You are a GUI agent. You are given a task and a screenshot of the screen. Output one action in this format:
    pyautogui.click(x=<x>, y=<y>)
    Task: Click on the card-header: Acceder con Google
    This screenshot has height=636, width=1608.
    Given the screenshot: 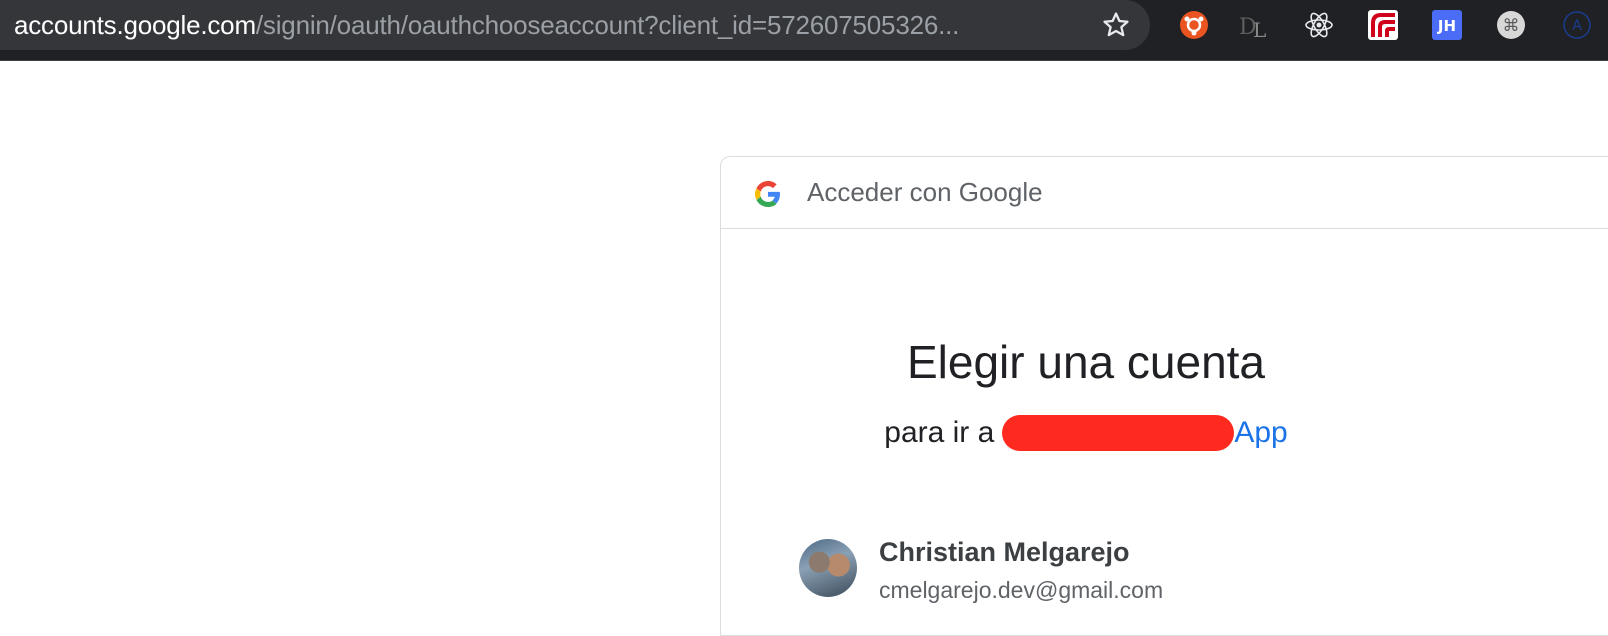 What is the action you would take?
    pyautogui.click(x=1164, y=193)
    